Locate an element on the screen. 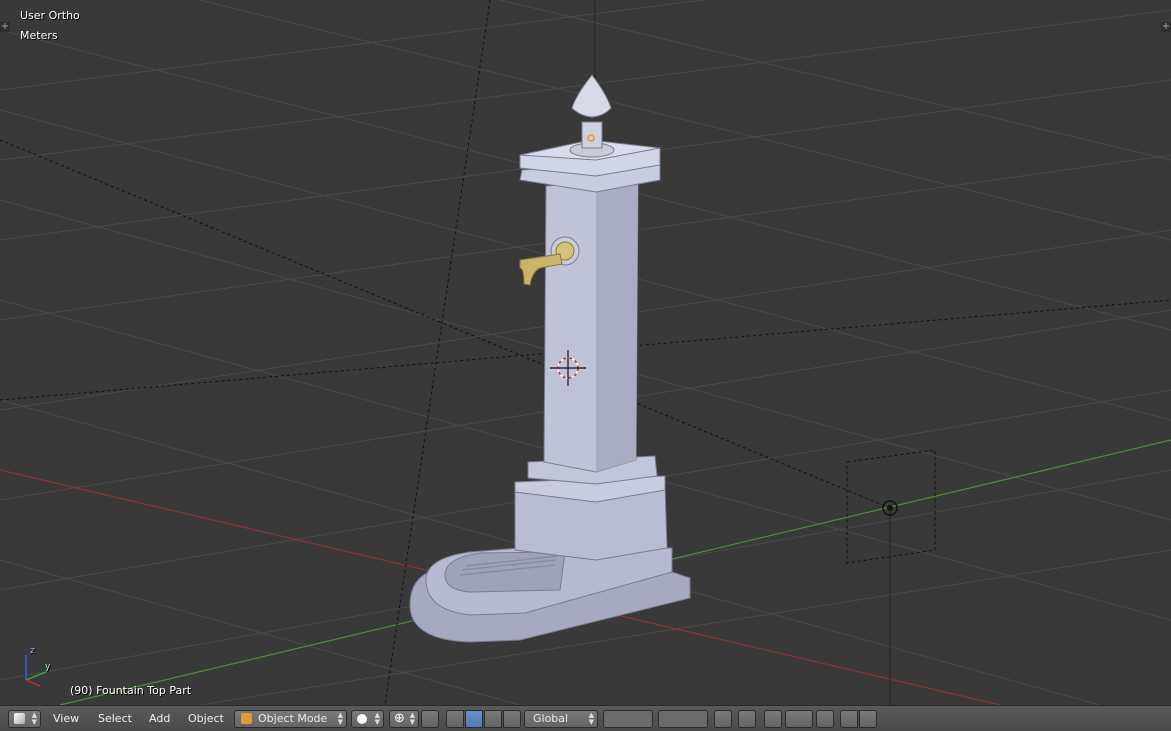 Image resolution: width=1171 pixels, height=731 pixels. units-label: Meters is located at coordinates (39, 35).